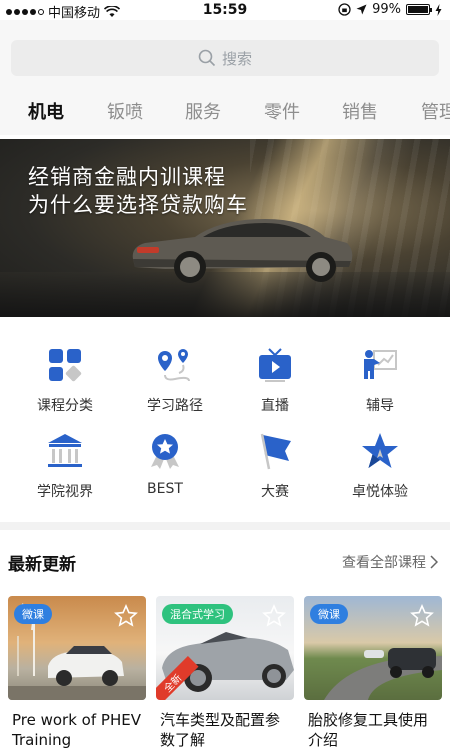 This screenshot has width=450, height=750. I want to click on latest-section-title: 最新更新, so click(42, 565).